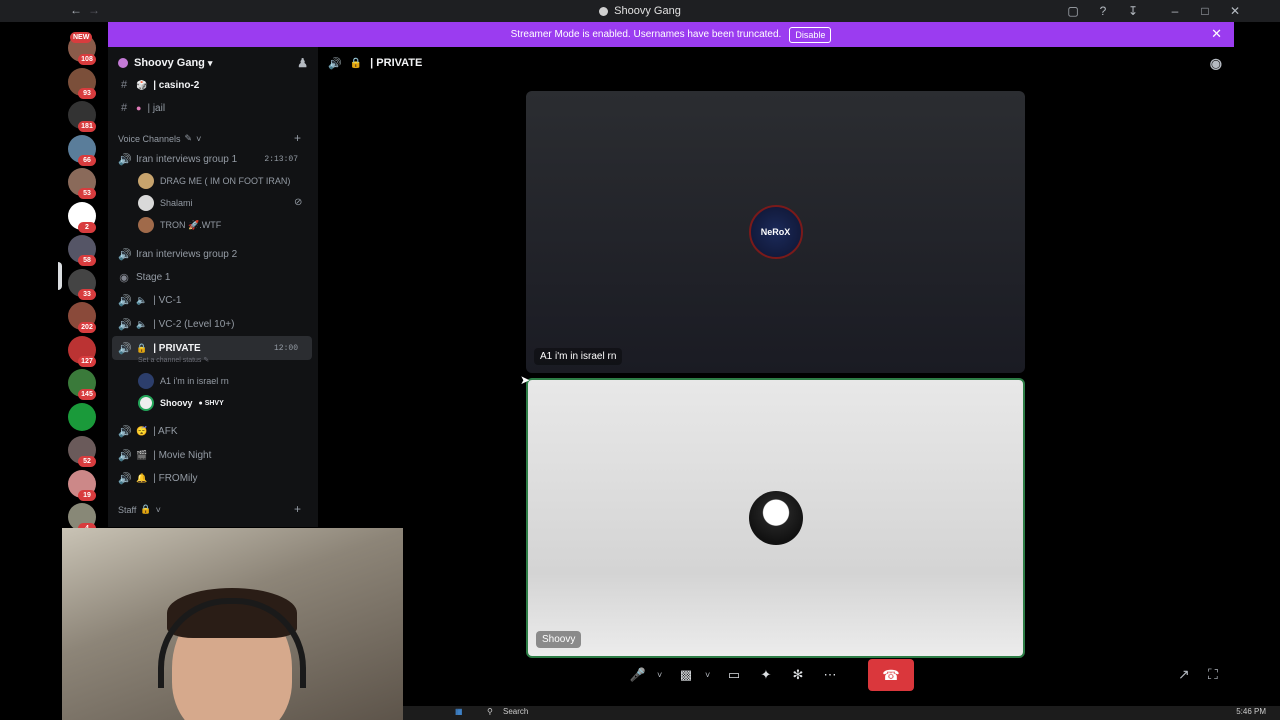 The image size is (1280, 720). I want to click on channel-label: | jail, so click(156, 108).